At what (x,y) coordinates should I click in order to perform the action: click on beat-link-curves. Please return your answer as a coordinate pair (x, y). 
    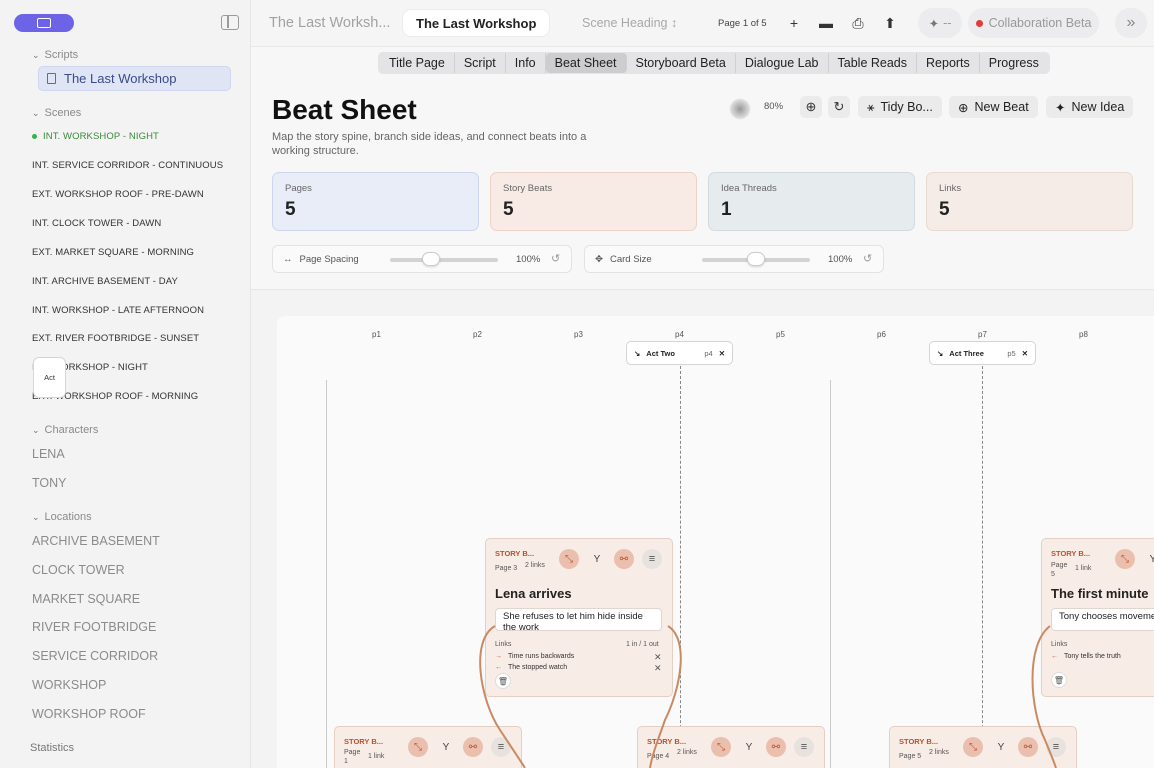
    Looking at the image, I should click on (768, 696).